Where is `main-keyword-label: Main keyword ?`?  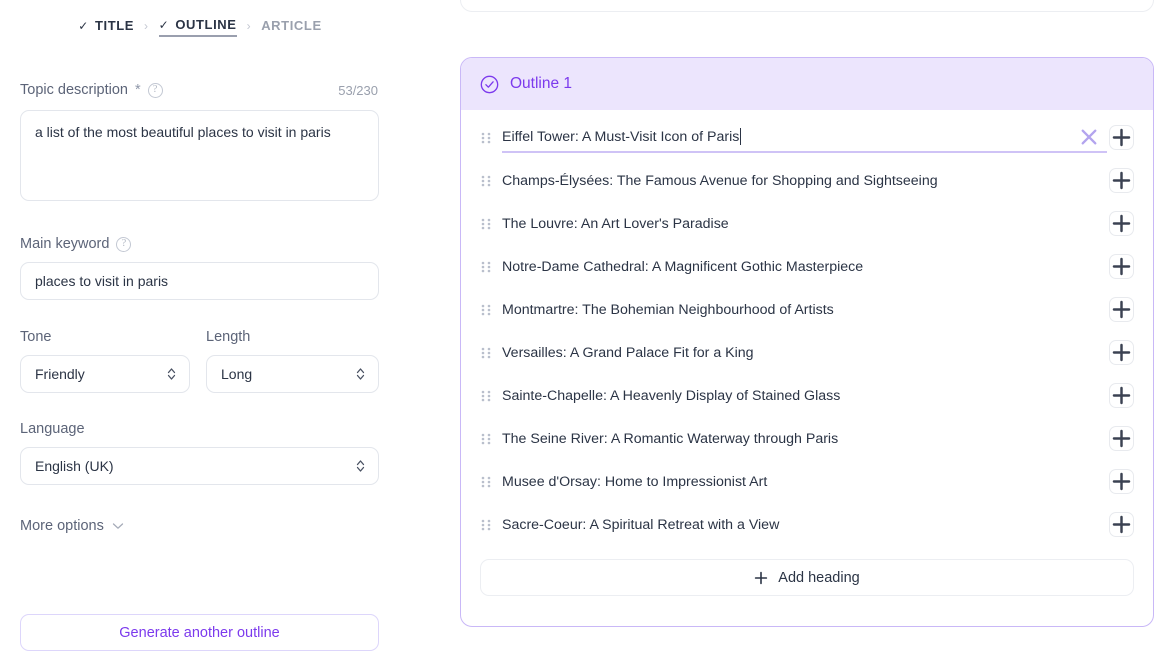
main-keyword-label: Main keyword ? is located at coordinates (76, 244).